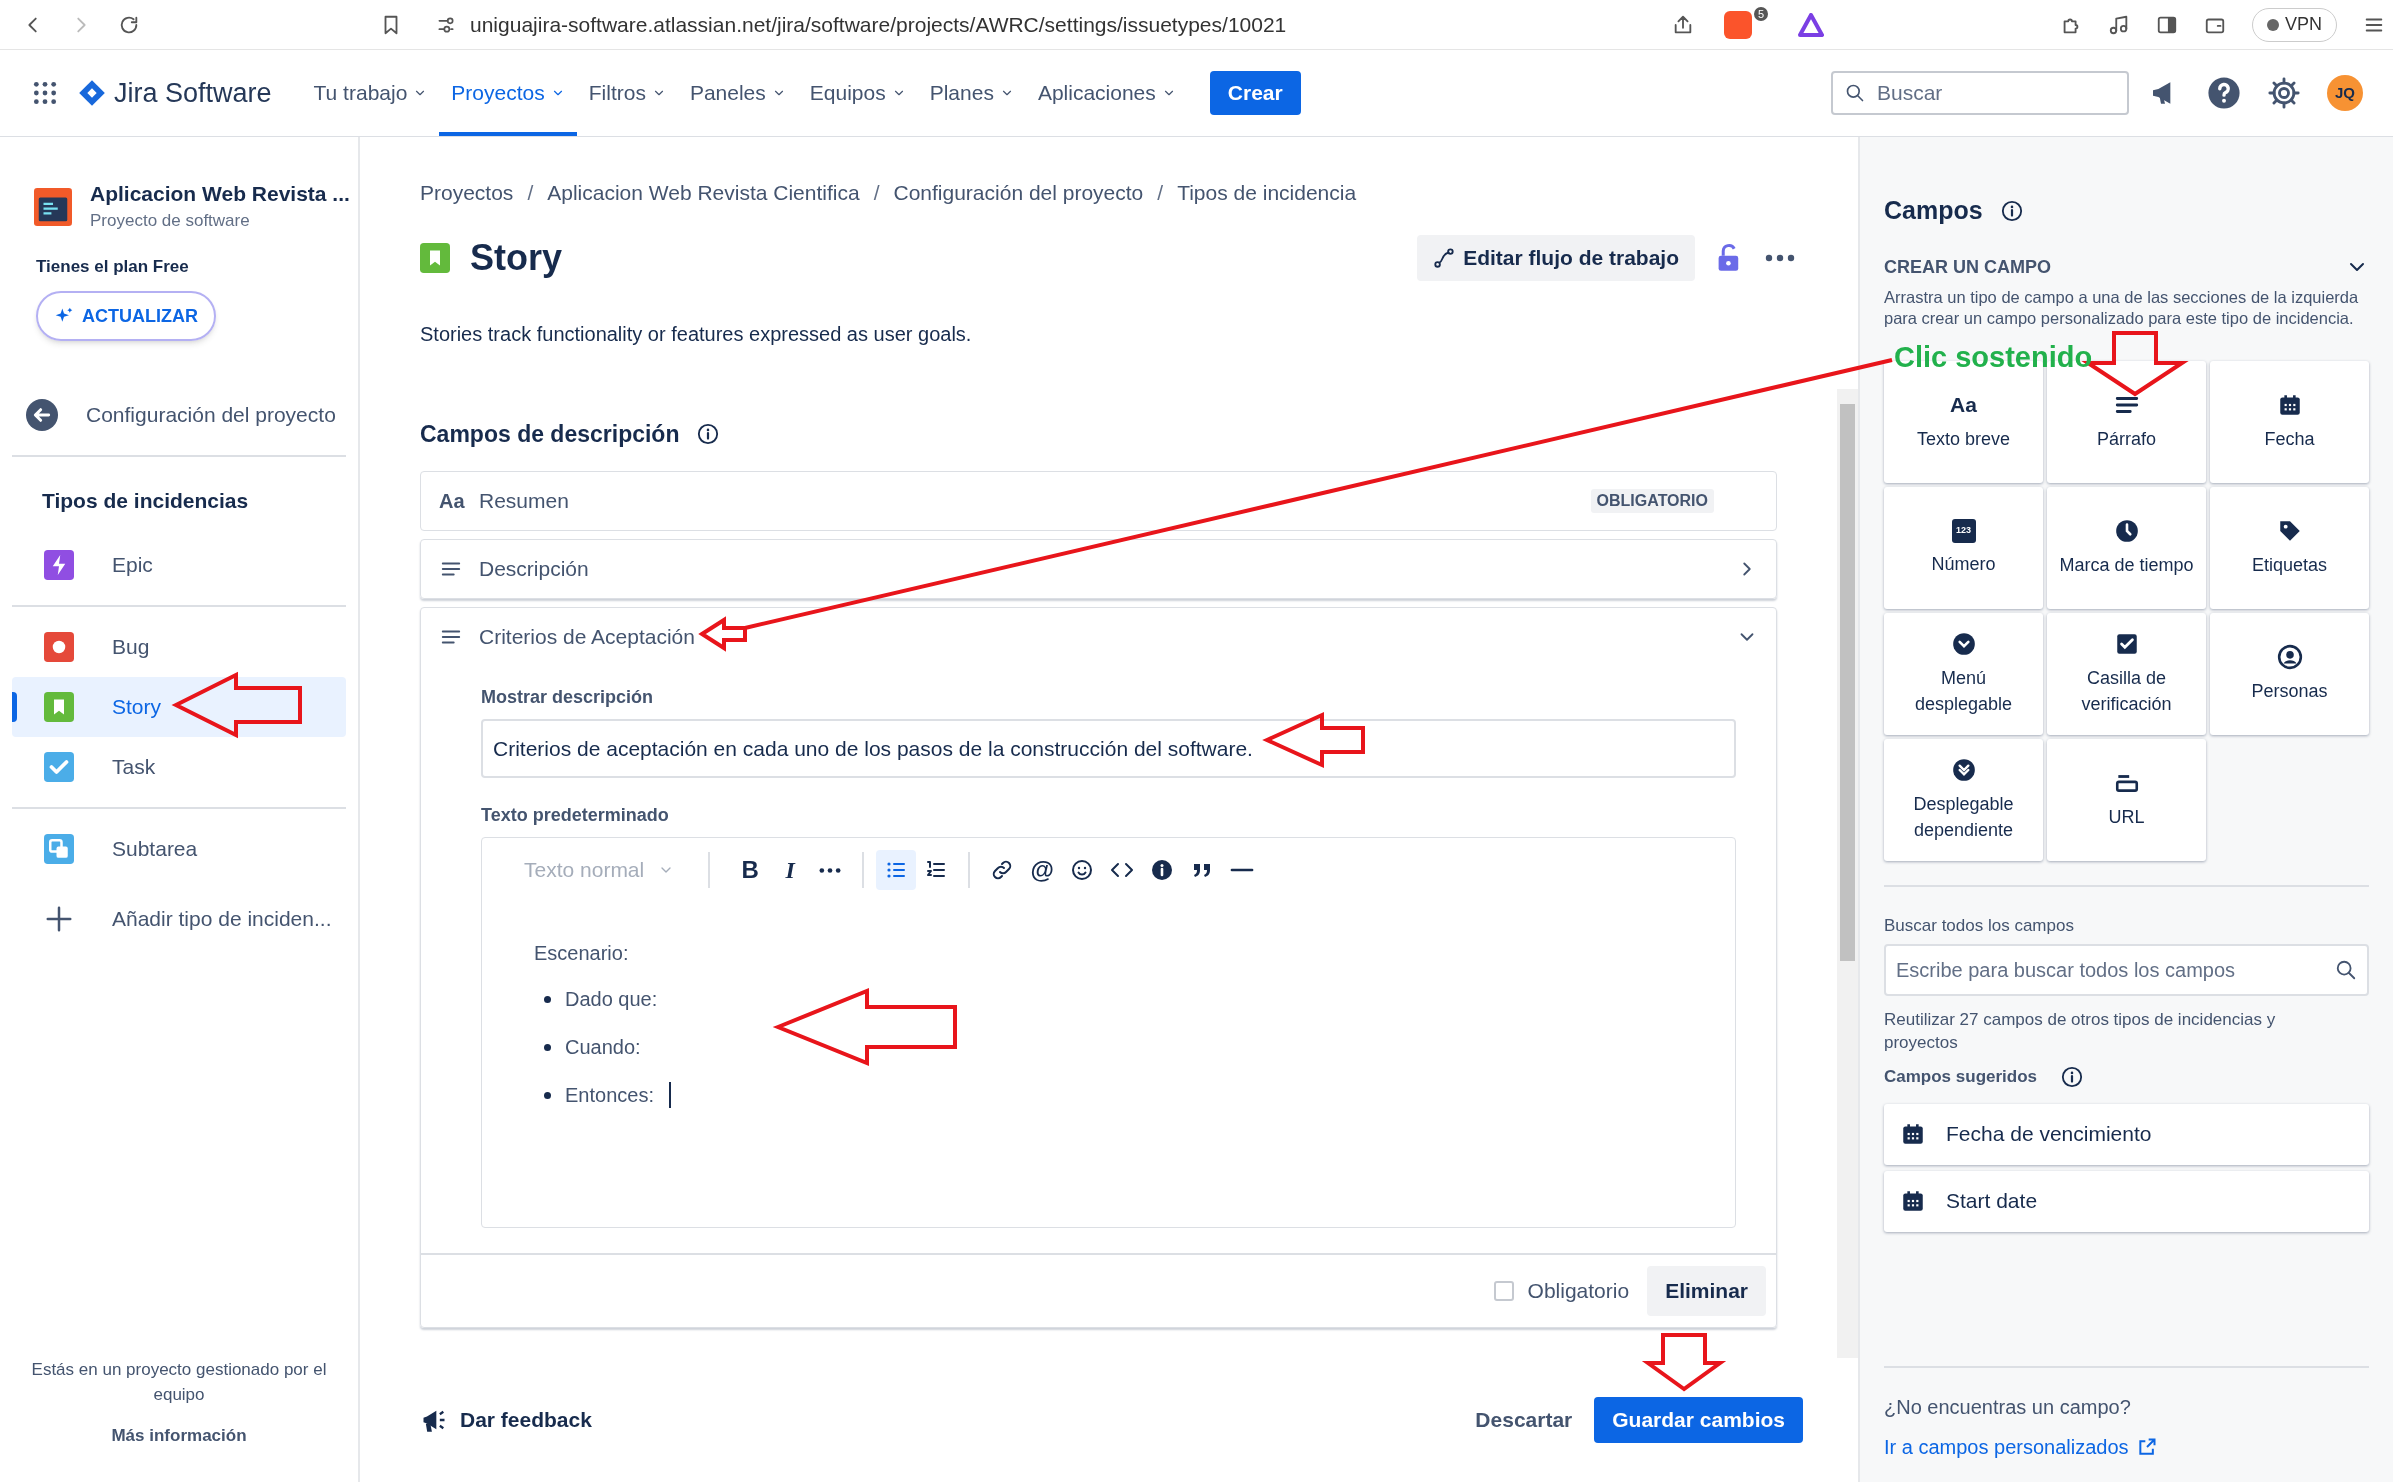  I want to click on feedback-link: Dar feedback, so click(506, 1420).